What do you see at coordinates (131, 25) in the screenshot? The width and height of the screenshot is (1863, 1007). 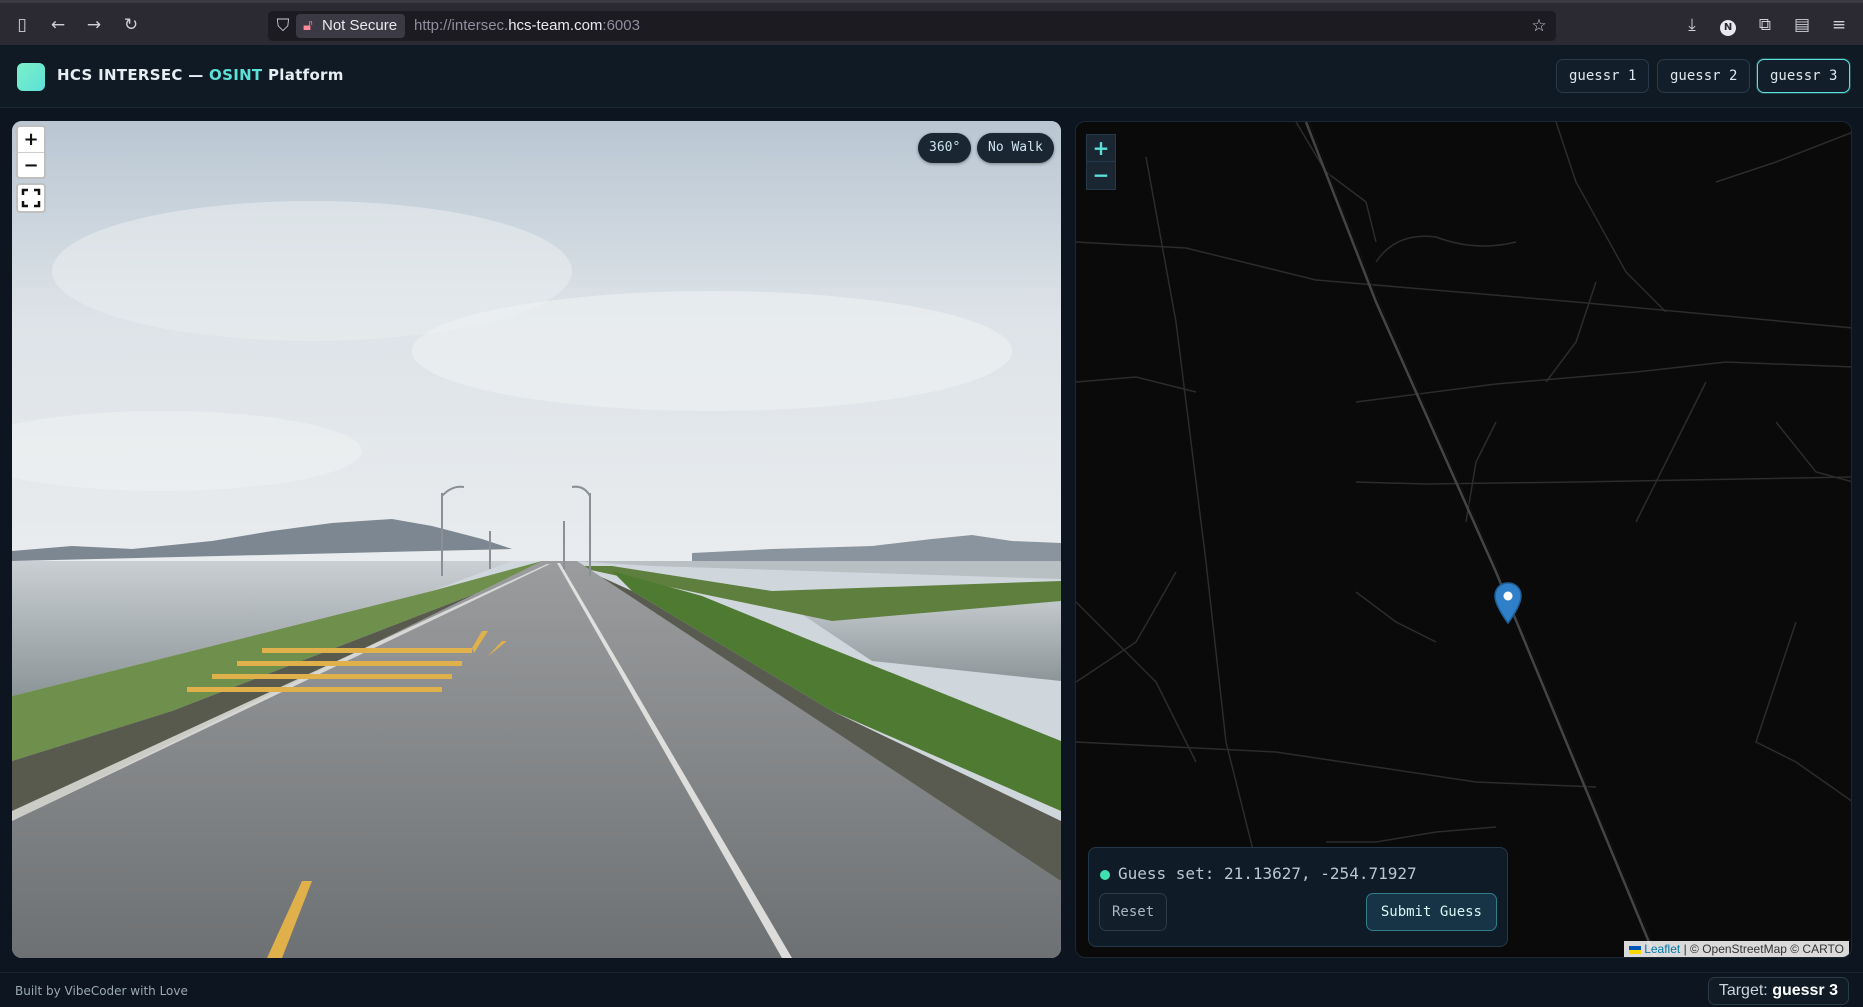 I see `reload-icon: ↻` at bounding box center [131, 25].